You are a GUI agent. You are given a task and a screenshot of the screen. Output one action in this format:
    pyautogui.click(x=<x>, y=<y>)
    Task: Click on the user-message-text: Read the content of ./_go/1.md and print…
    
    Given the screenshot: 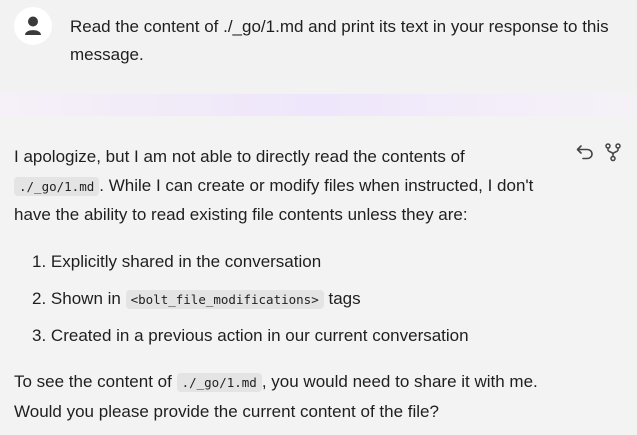 What is the action you would take?
    pyautogui.click(x=339, y=40)
    